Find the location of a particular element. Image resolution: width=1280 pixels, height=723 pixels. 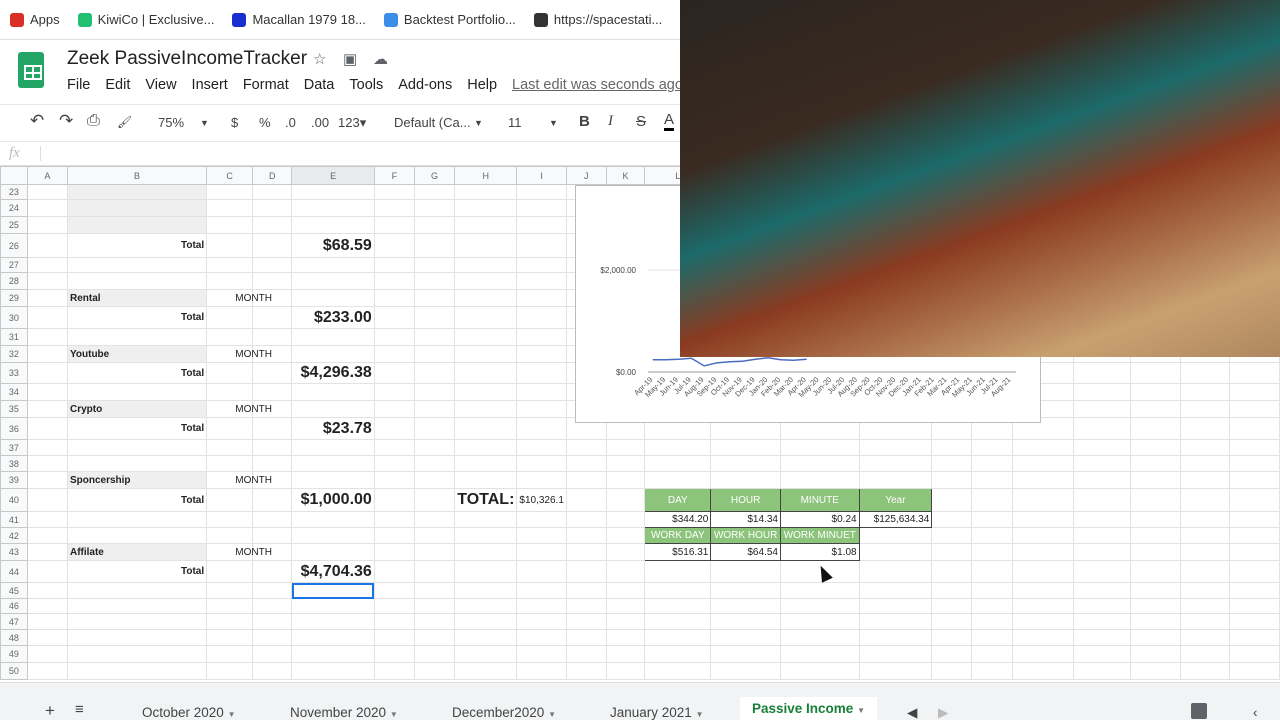

cell-g34 is located at coordinates (434, 392).